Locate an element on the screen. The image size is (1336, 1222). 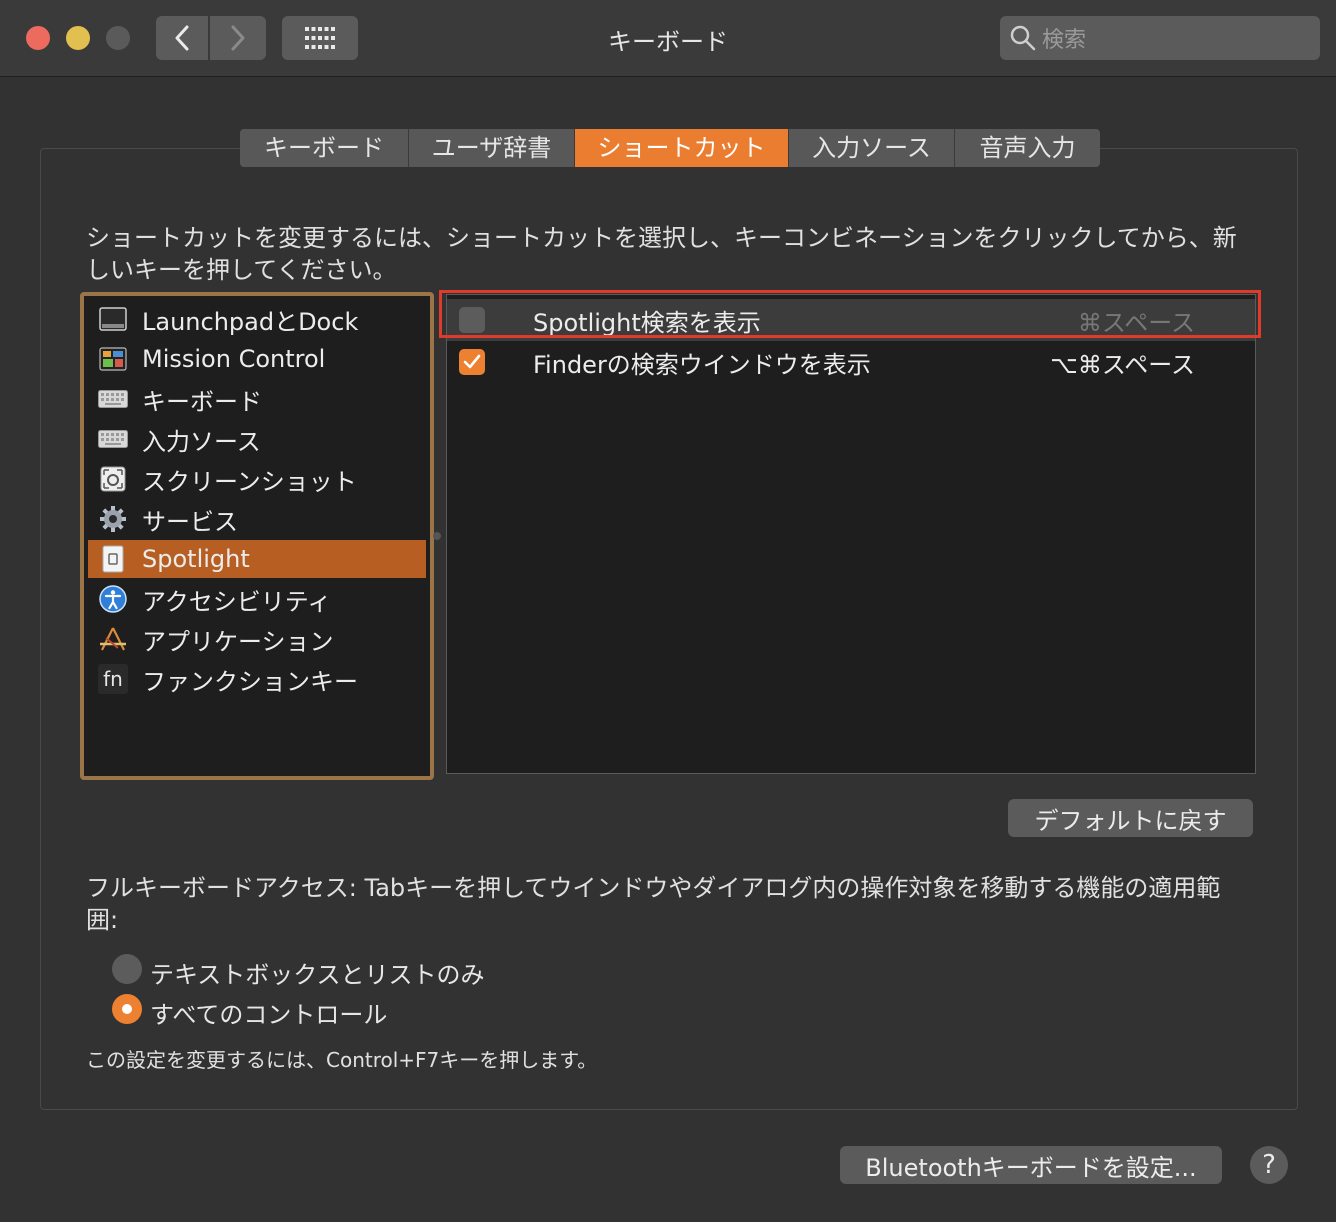
shortcut-key: ⌥⌘スペース is located at coordinates (1122, 362).